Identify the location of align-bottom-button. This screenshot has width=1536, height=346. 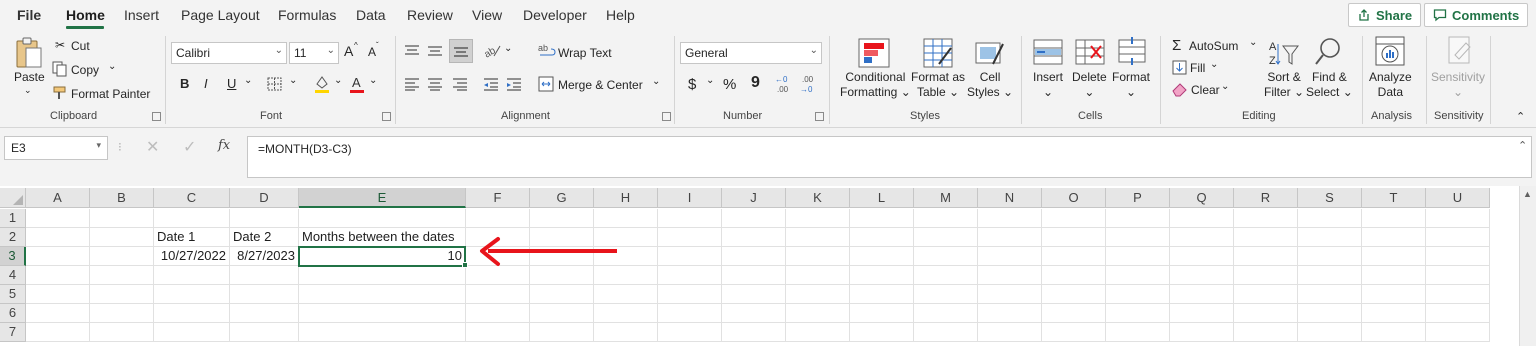
(461, 51).